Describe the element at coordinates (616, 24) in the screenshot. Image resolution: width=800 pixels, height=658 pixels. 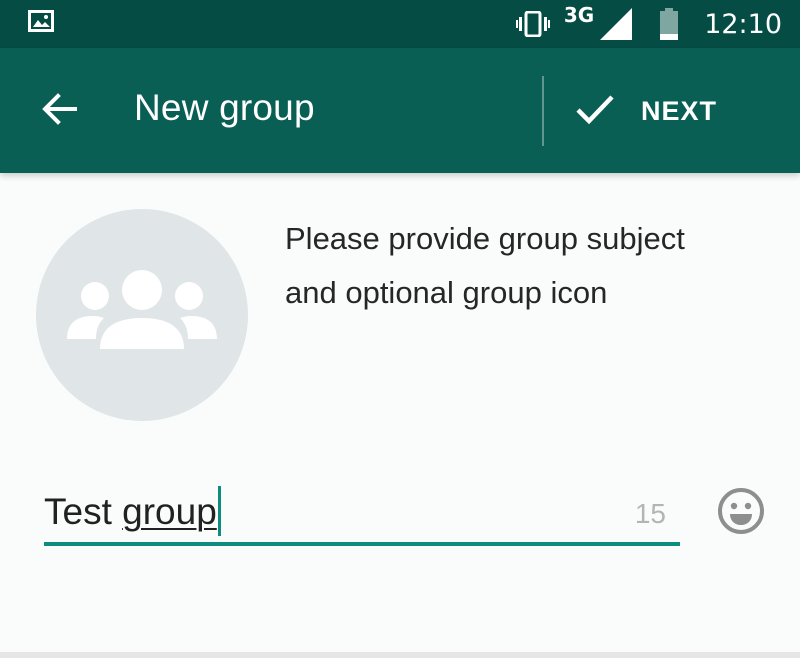
I see `signal-icon` at that location.